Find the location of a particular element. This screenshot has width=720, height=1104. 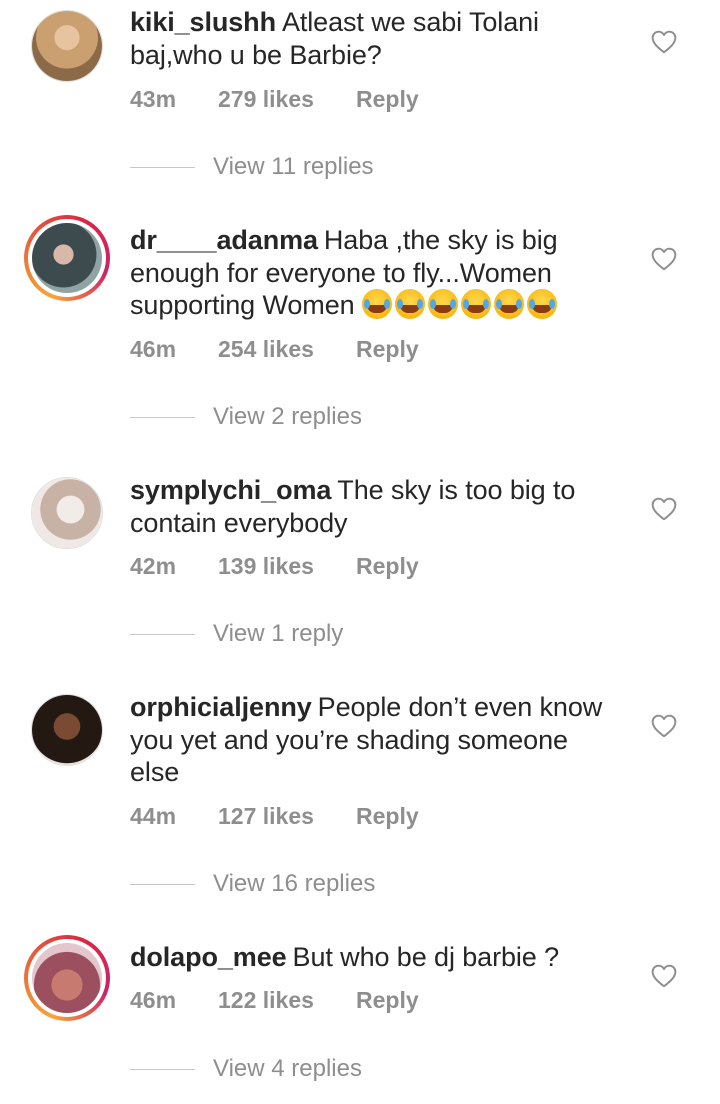

view-replies-label: View 16 replies is located at coordinates (294, 883).